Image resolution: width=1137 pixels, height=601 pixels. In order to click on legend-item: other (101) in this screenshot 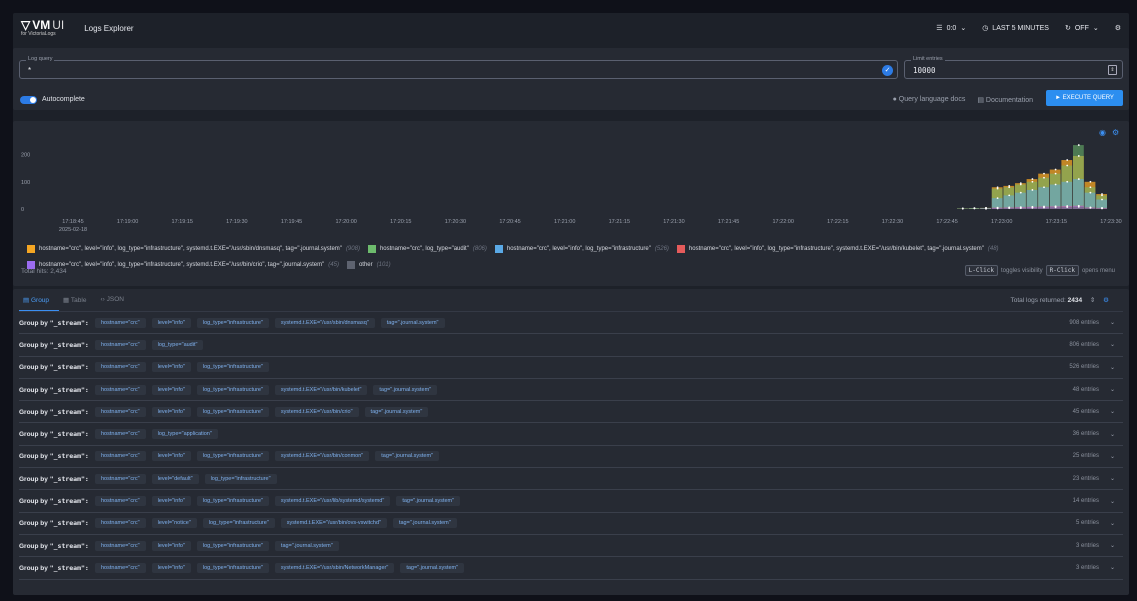, I will do `click(368, 265)`.